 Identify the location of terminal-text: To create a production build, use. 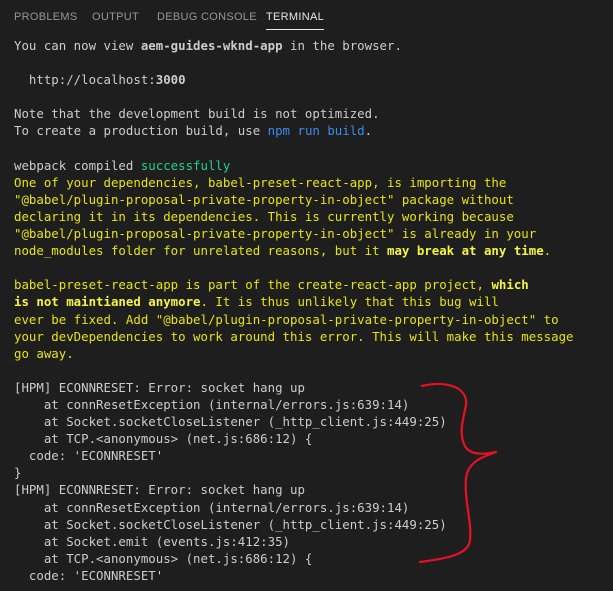
(141, 131).